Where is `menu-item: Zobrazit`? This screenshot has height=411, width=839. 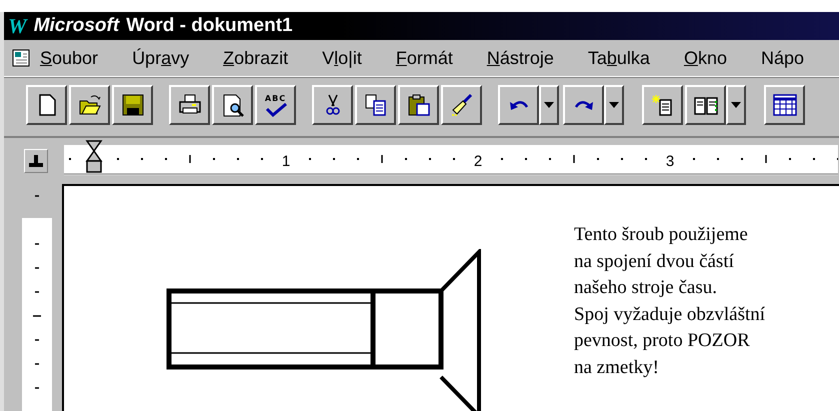 menu-item: Zobrazit is located at coordinates (255, 58).